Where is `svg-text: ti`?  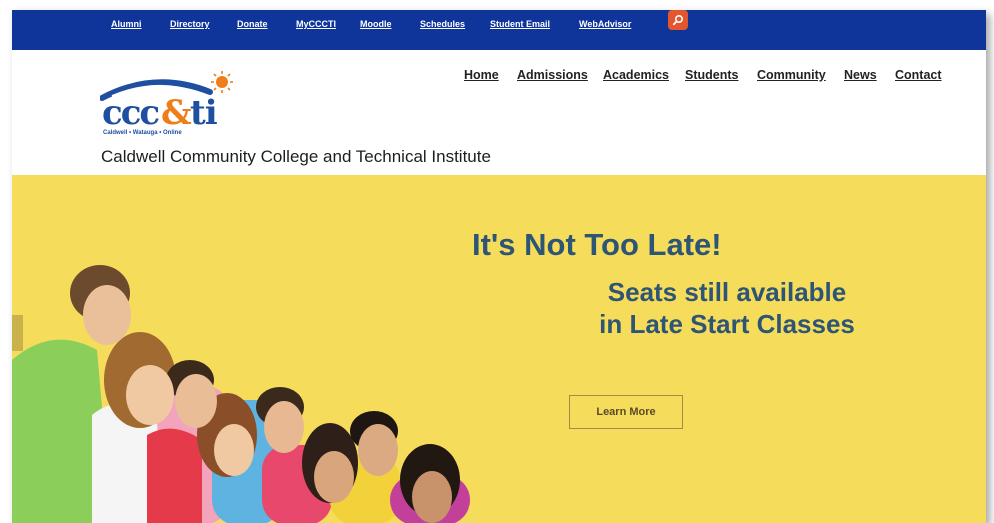
svg-text: ti is located at coordinates (204, 113).